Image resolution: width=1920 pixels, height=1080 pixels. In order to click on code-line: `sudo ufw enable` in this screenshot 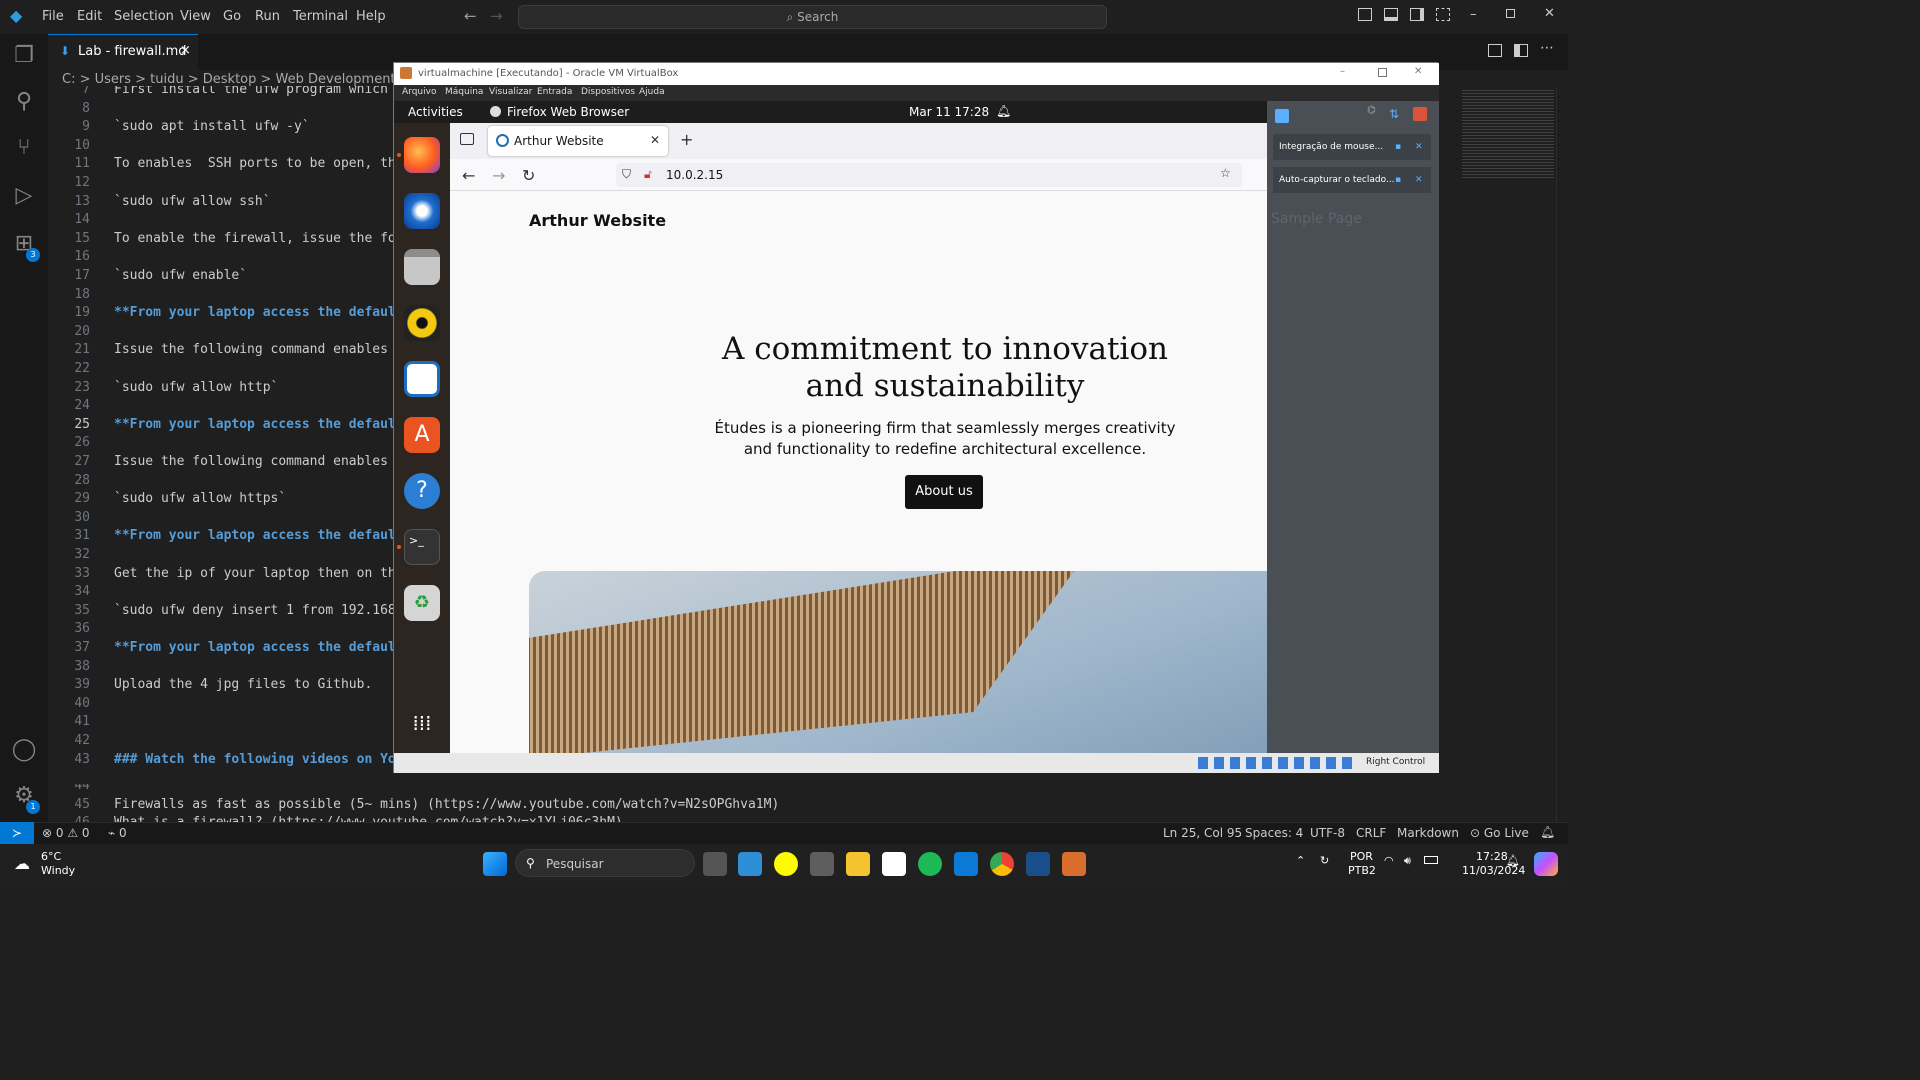, I will do `click(180, 275)`.